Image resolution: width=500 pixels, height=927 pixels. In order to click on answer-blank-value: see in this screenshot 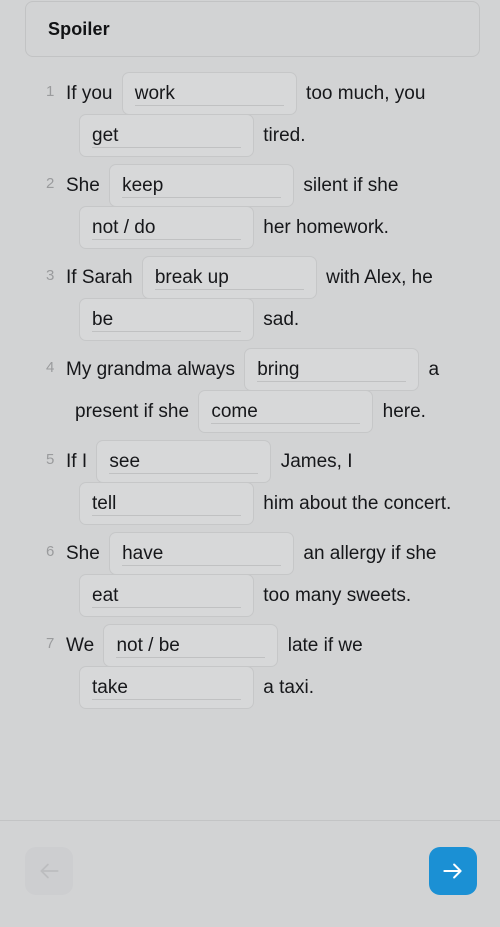, I will do `click(125, 462)`.